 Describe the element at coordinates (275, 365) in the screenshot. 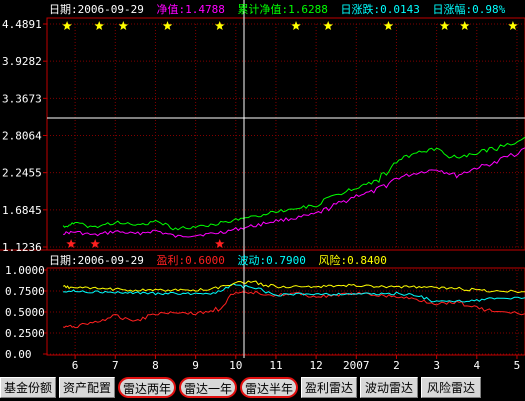

I see `x-tick-label: 11` at that location.